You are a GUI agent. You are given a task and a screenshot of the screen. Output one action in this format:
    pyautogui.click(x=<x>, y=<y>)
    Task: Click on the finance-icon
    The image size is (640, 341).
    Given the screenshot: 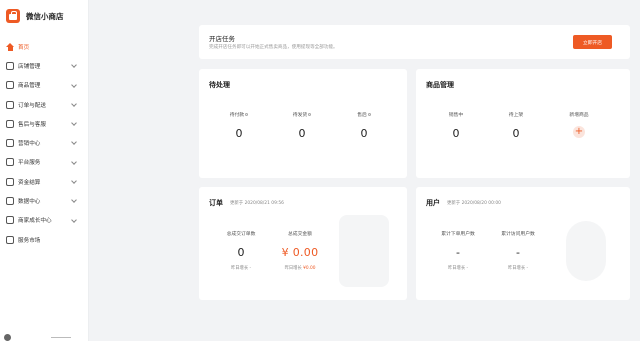 What is the action you would take?
    pyautogui.click(x=10, y=181)
    